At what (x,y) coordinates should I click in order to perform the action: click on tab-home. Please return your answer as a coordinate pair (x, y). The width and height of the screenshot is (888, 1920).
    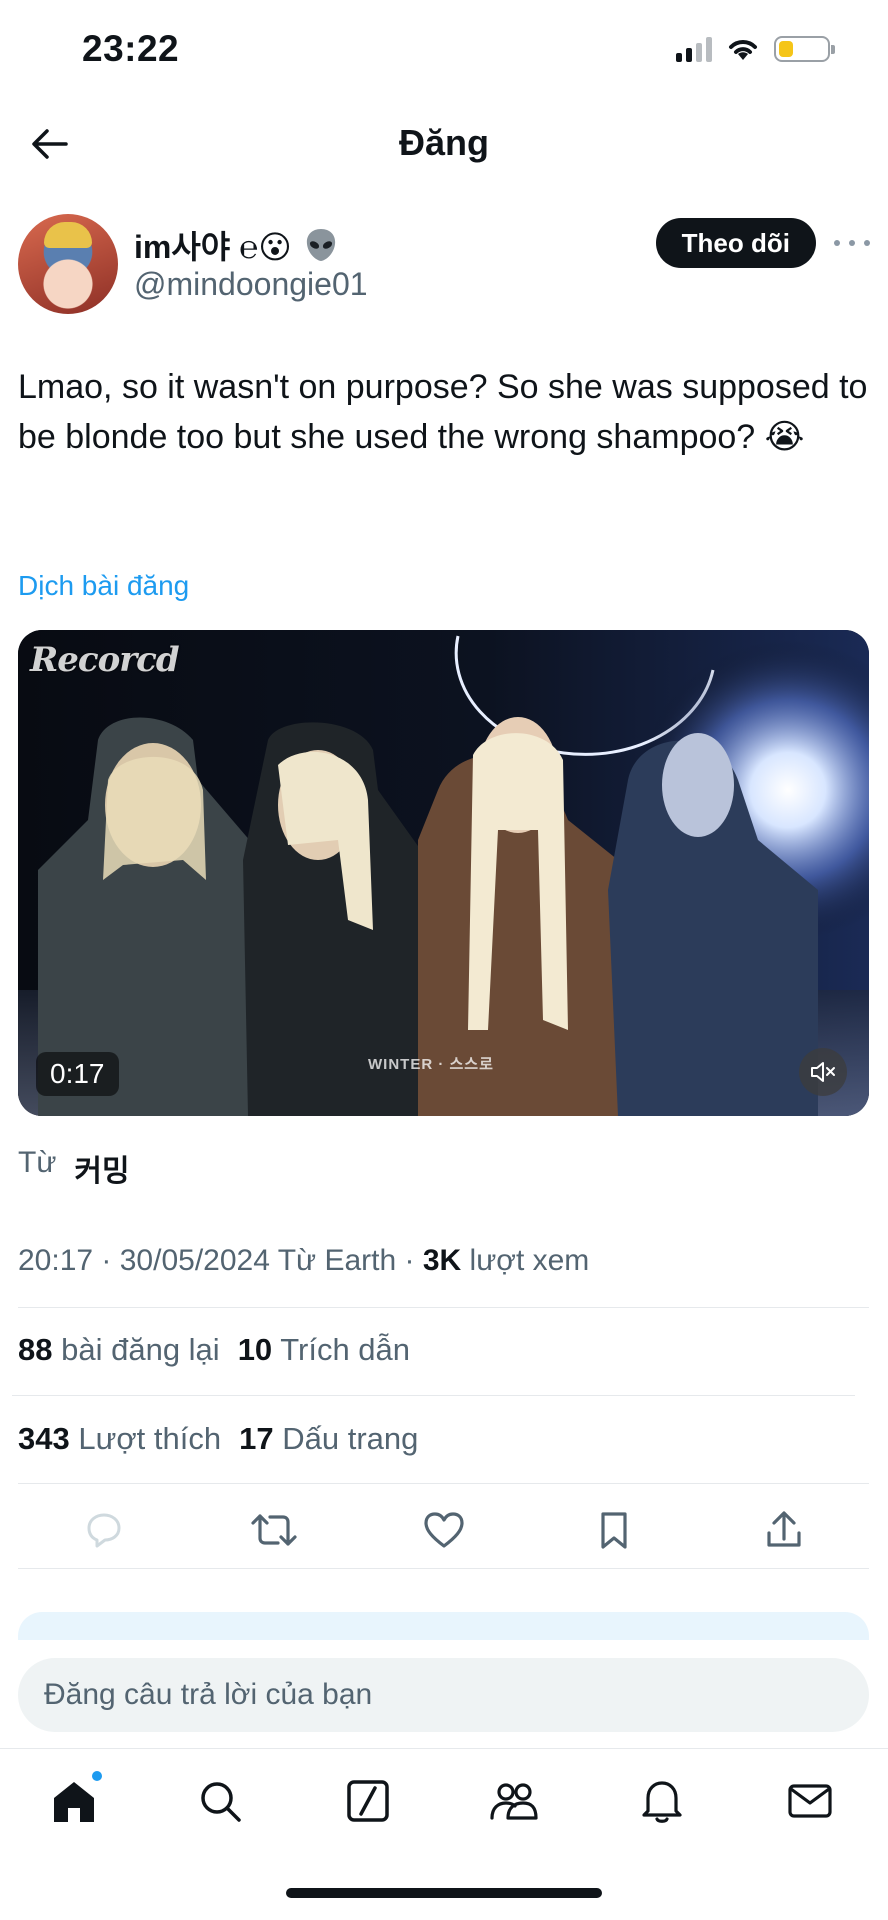
    Looking at the image, I should click on (74, 1800).